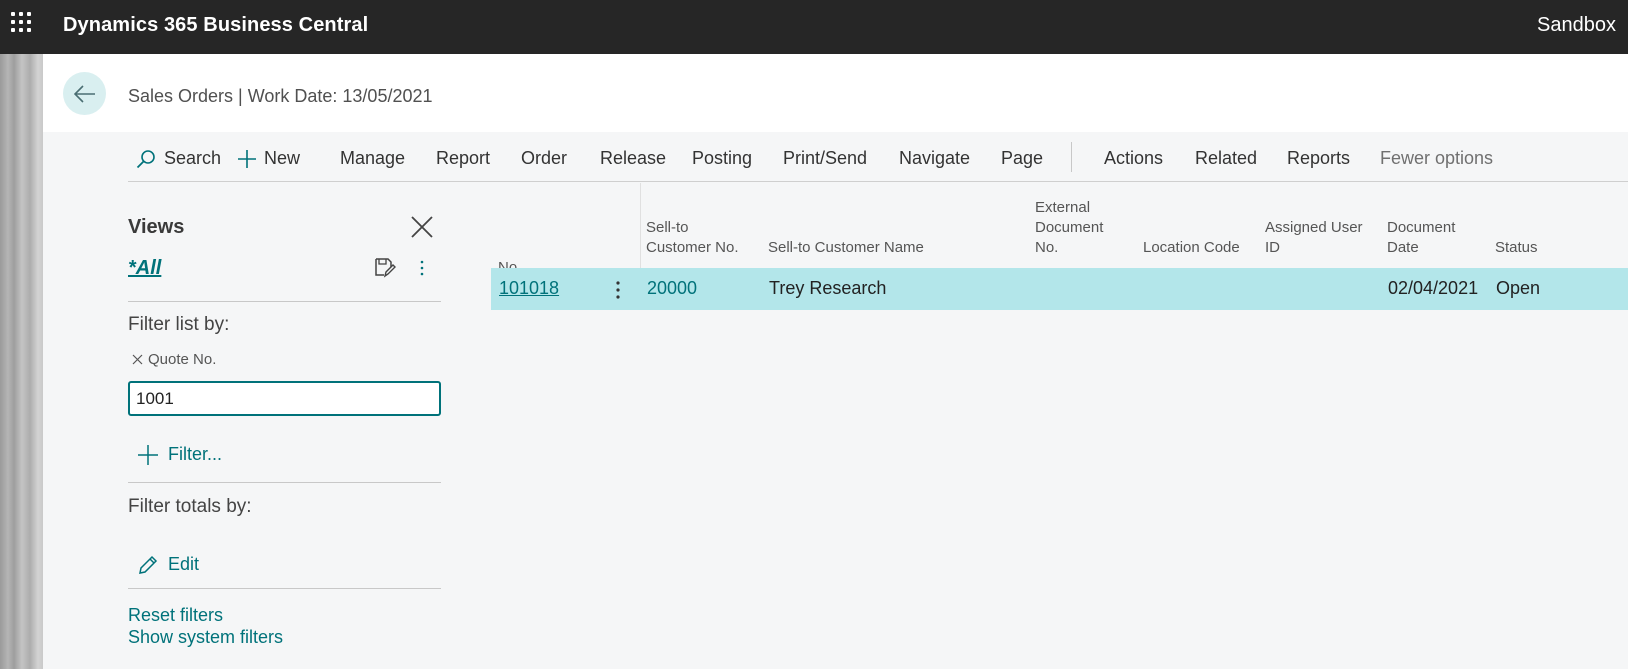 This screenshot has height=669, width=1628. I want to click on fewer-options-button: Fewer options, so click(1436, 158).